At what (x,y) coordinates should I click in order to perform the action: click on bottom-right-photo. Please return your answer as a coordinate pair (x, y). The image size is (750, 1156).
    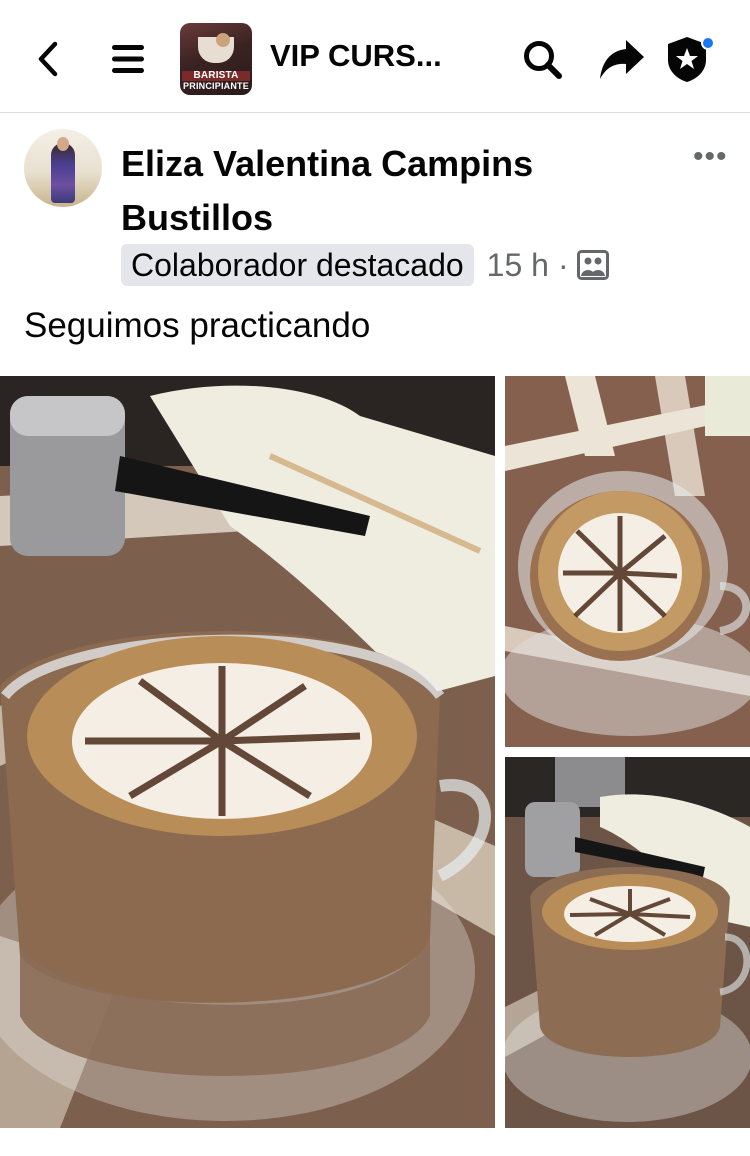
    Looking at the image, I should click on (627, 942).